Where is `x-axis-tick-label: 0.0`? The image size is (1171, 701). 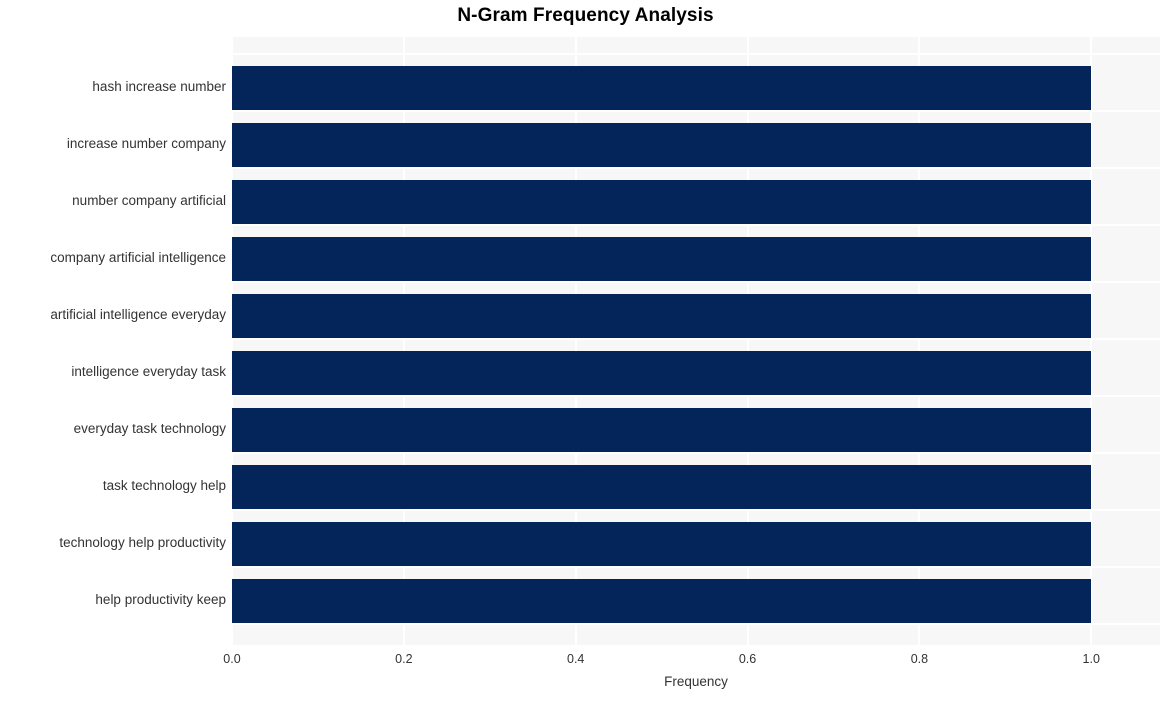
x-axis-tick-label: 0.0 is located at coordinates (232, 659).